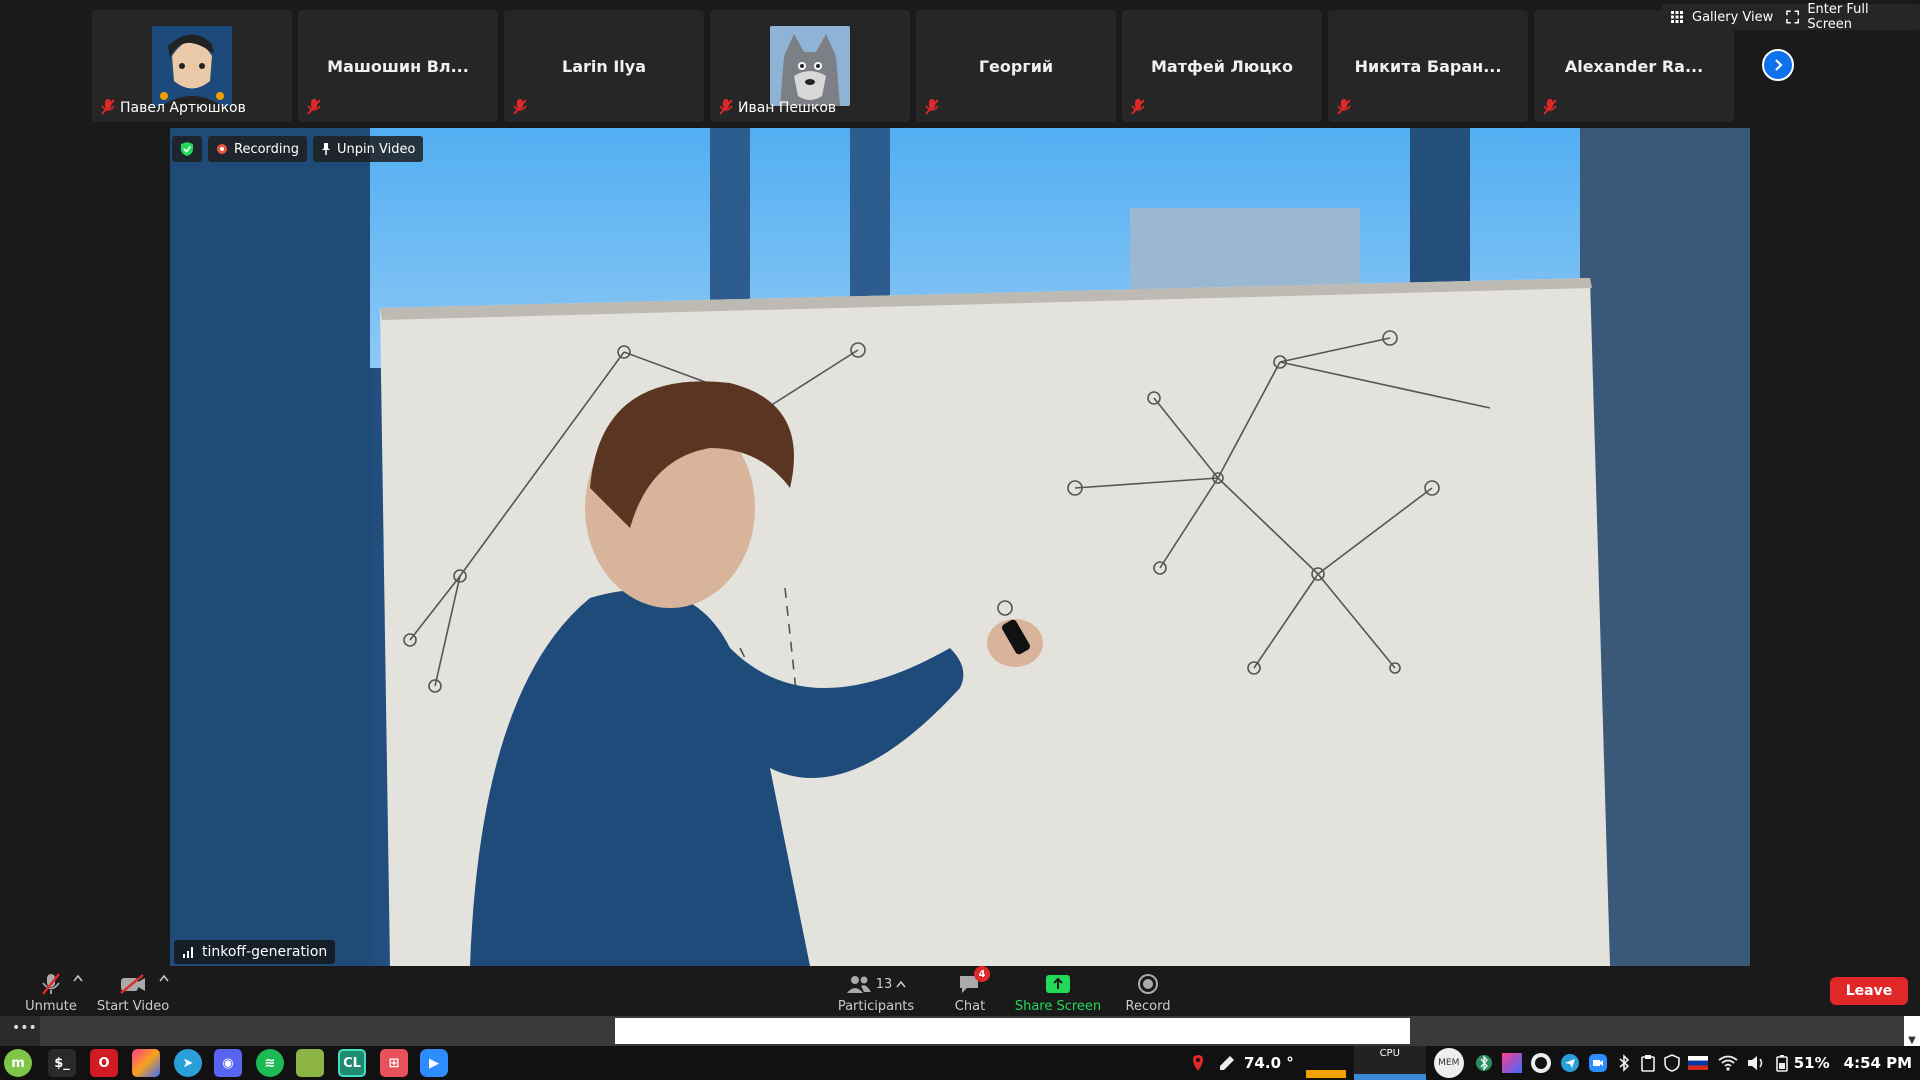  I want to click on cpu-graph: CPU, so click(1389, 1063).